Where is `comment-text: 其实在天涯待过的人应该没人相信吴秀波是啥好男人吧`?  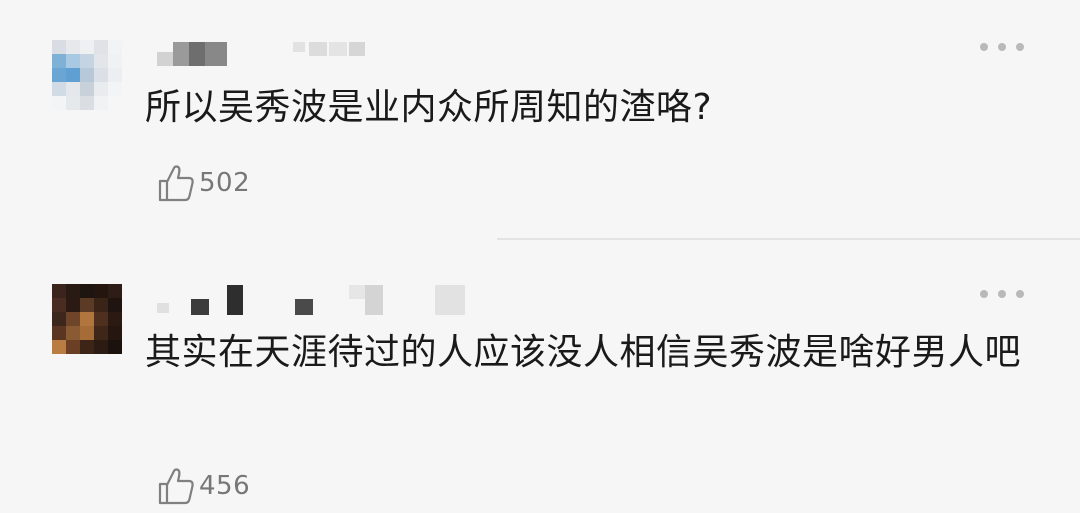
comment-text: 其实在天涯待过的人应该没人相信吴秀波是啥好男人吧 is located at coordinates (583, 352).